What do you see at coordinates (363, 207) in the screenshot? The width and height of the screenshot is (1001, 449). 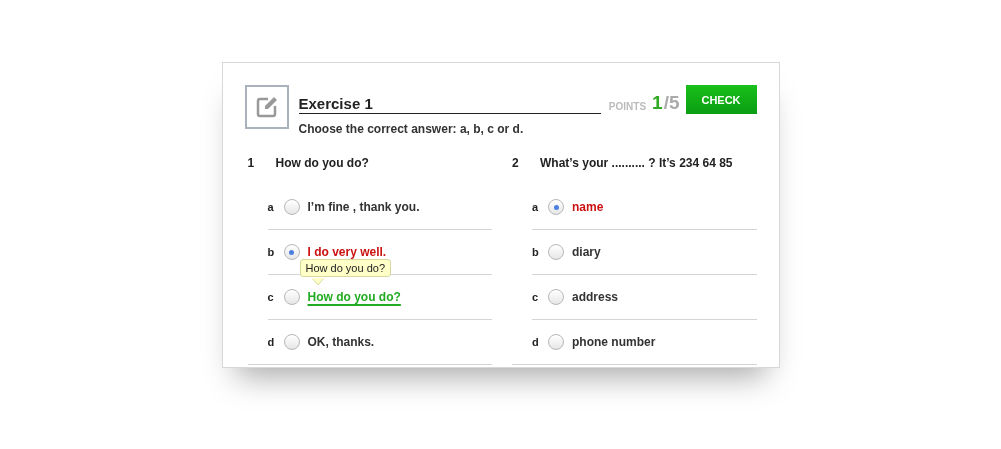 I see `answer-option: I’m fine , thank you.` at bounding box center [363, 207].